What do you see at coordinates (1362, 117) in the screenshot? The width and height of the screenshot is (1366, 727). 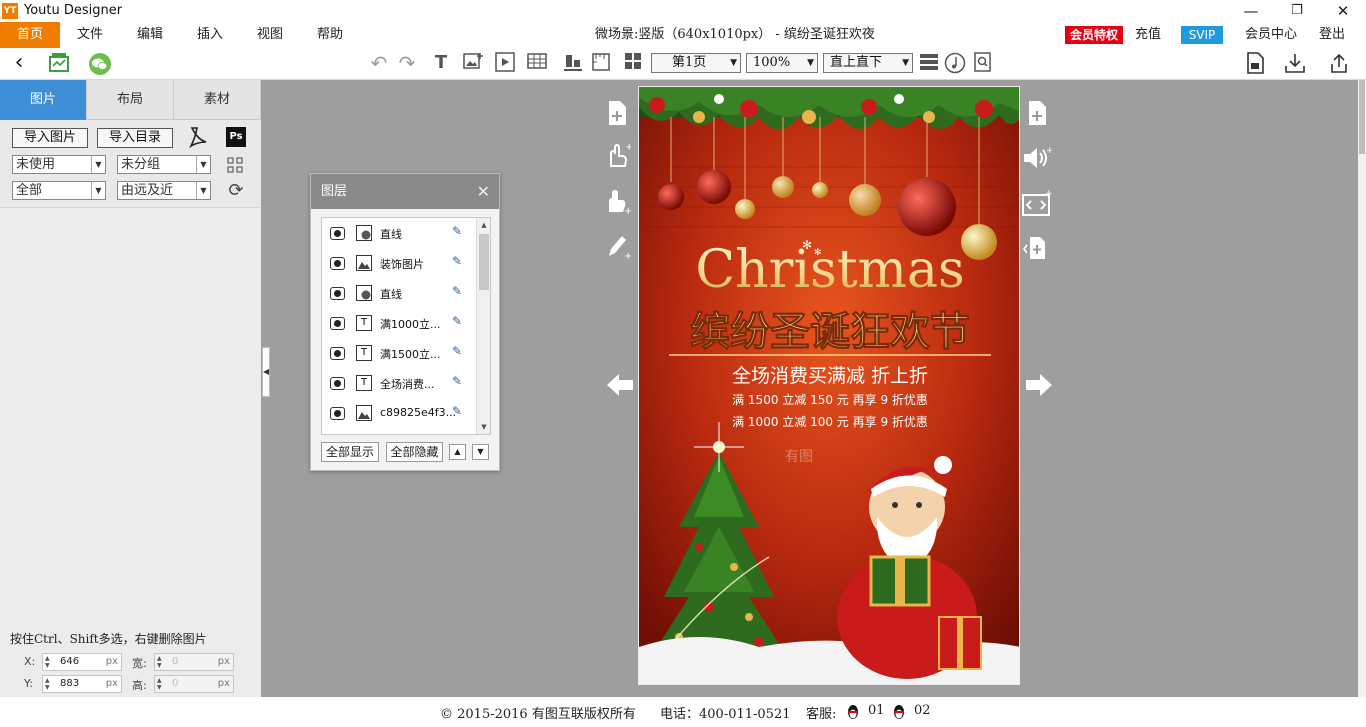 I see `workspace-scroll-thumb` at bounding box center [1362, 117].